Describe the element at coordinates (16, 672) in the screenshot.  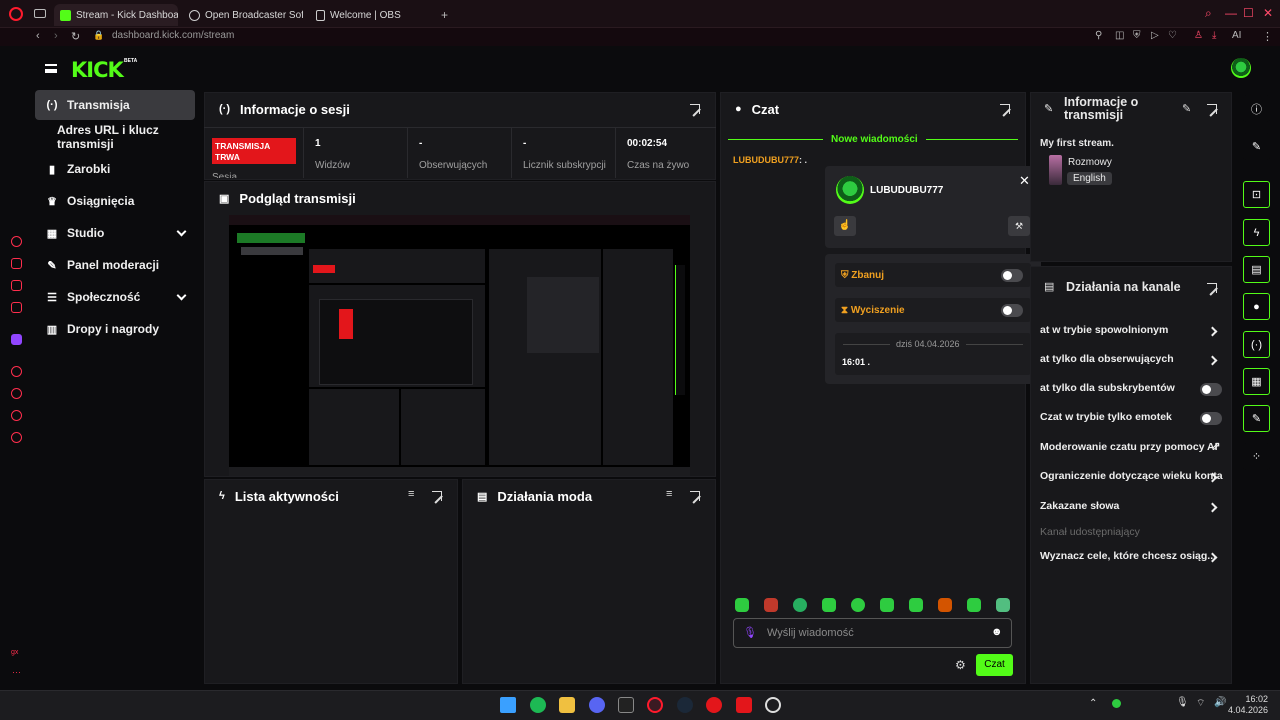
I see `sidebar-more-icon: ···` at that location.